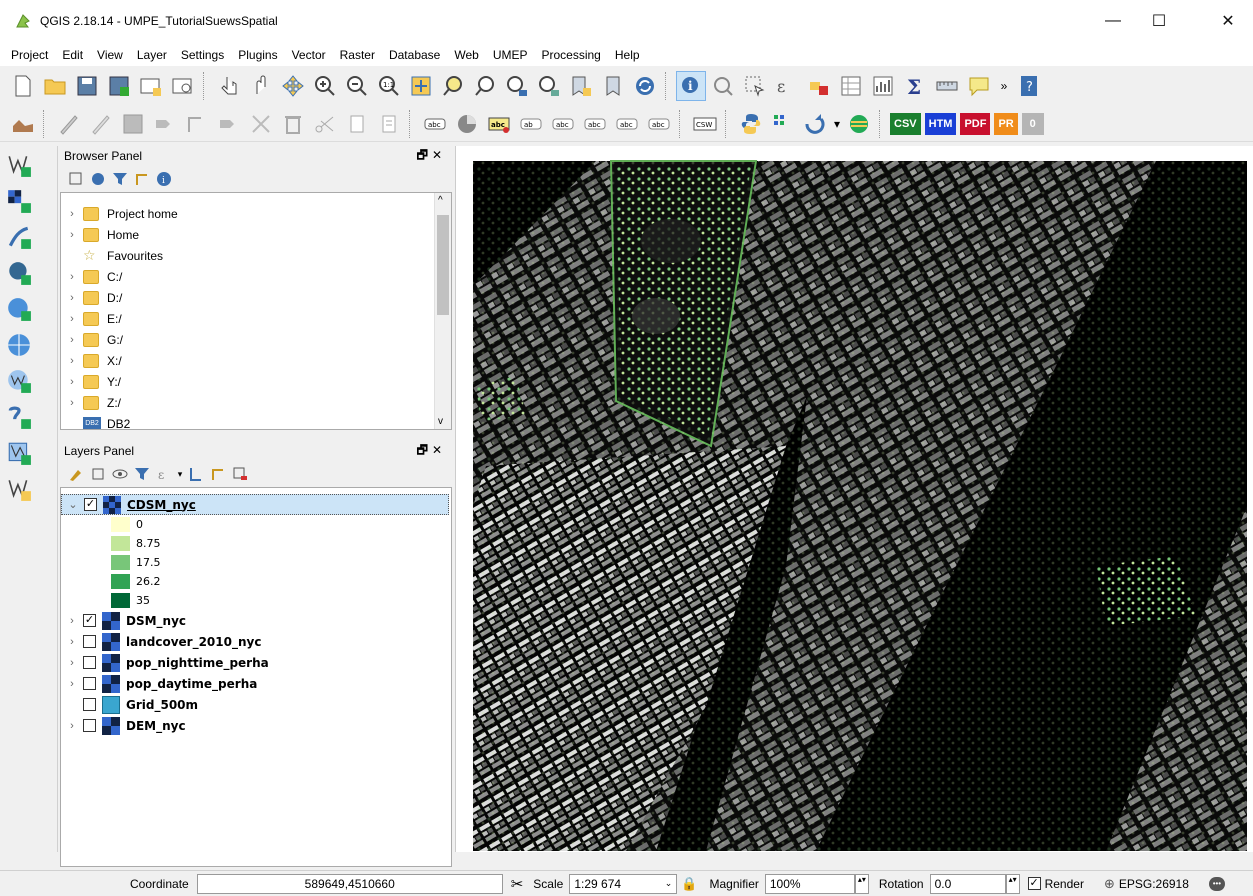  I want to click on add-spatialite-layer-icon, so click(28, 237).